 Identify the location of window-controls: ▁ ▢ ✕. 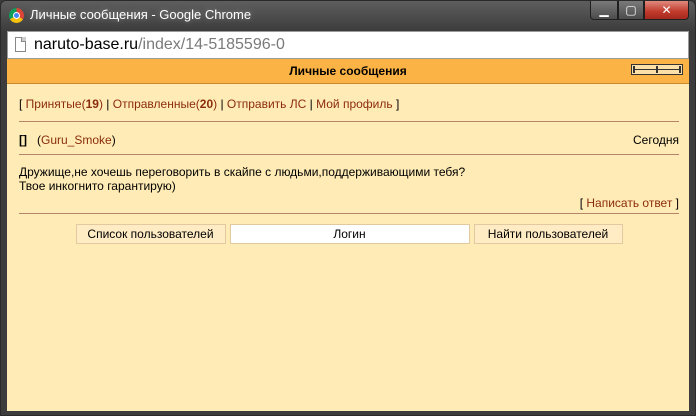
(639, 11).